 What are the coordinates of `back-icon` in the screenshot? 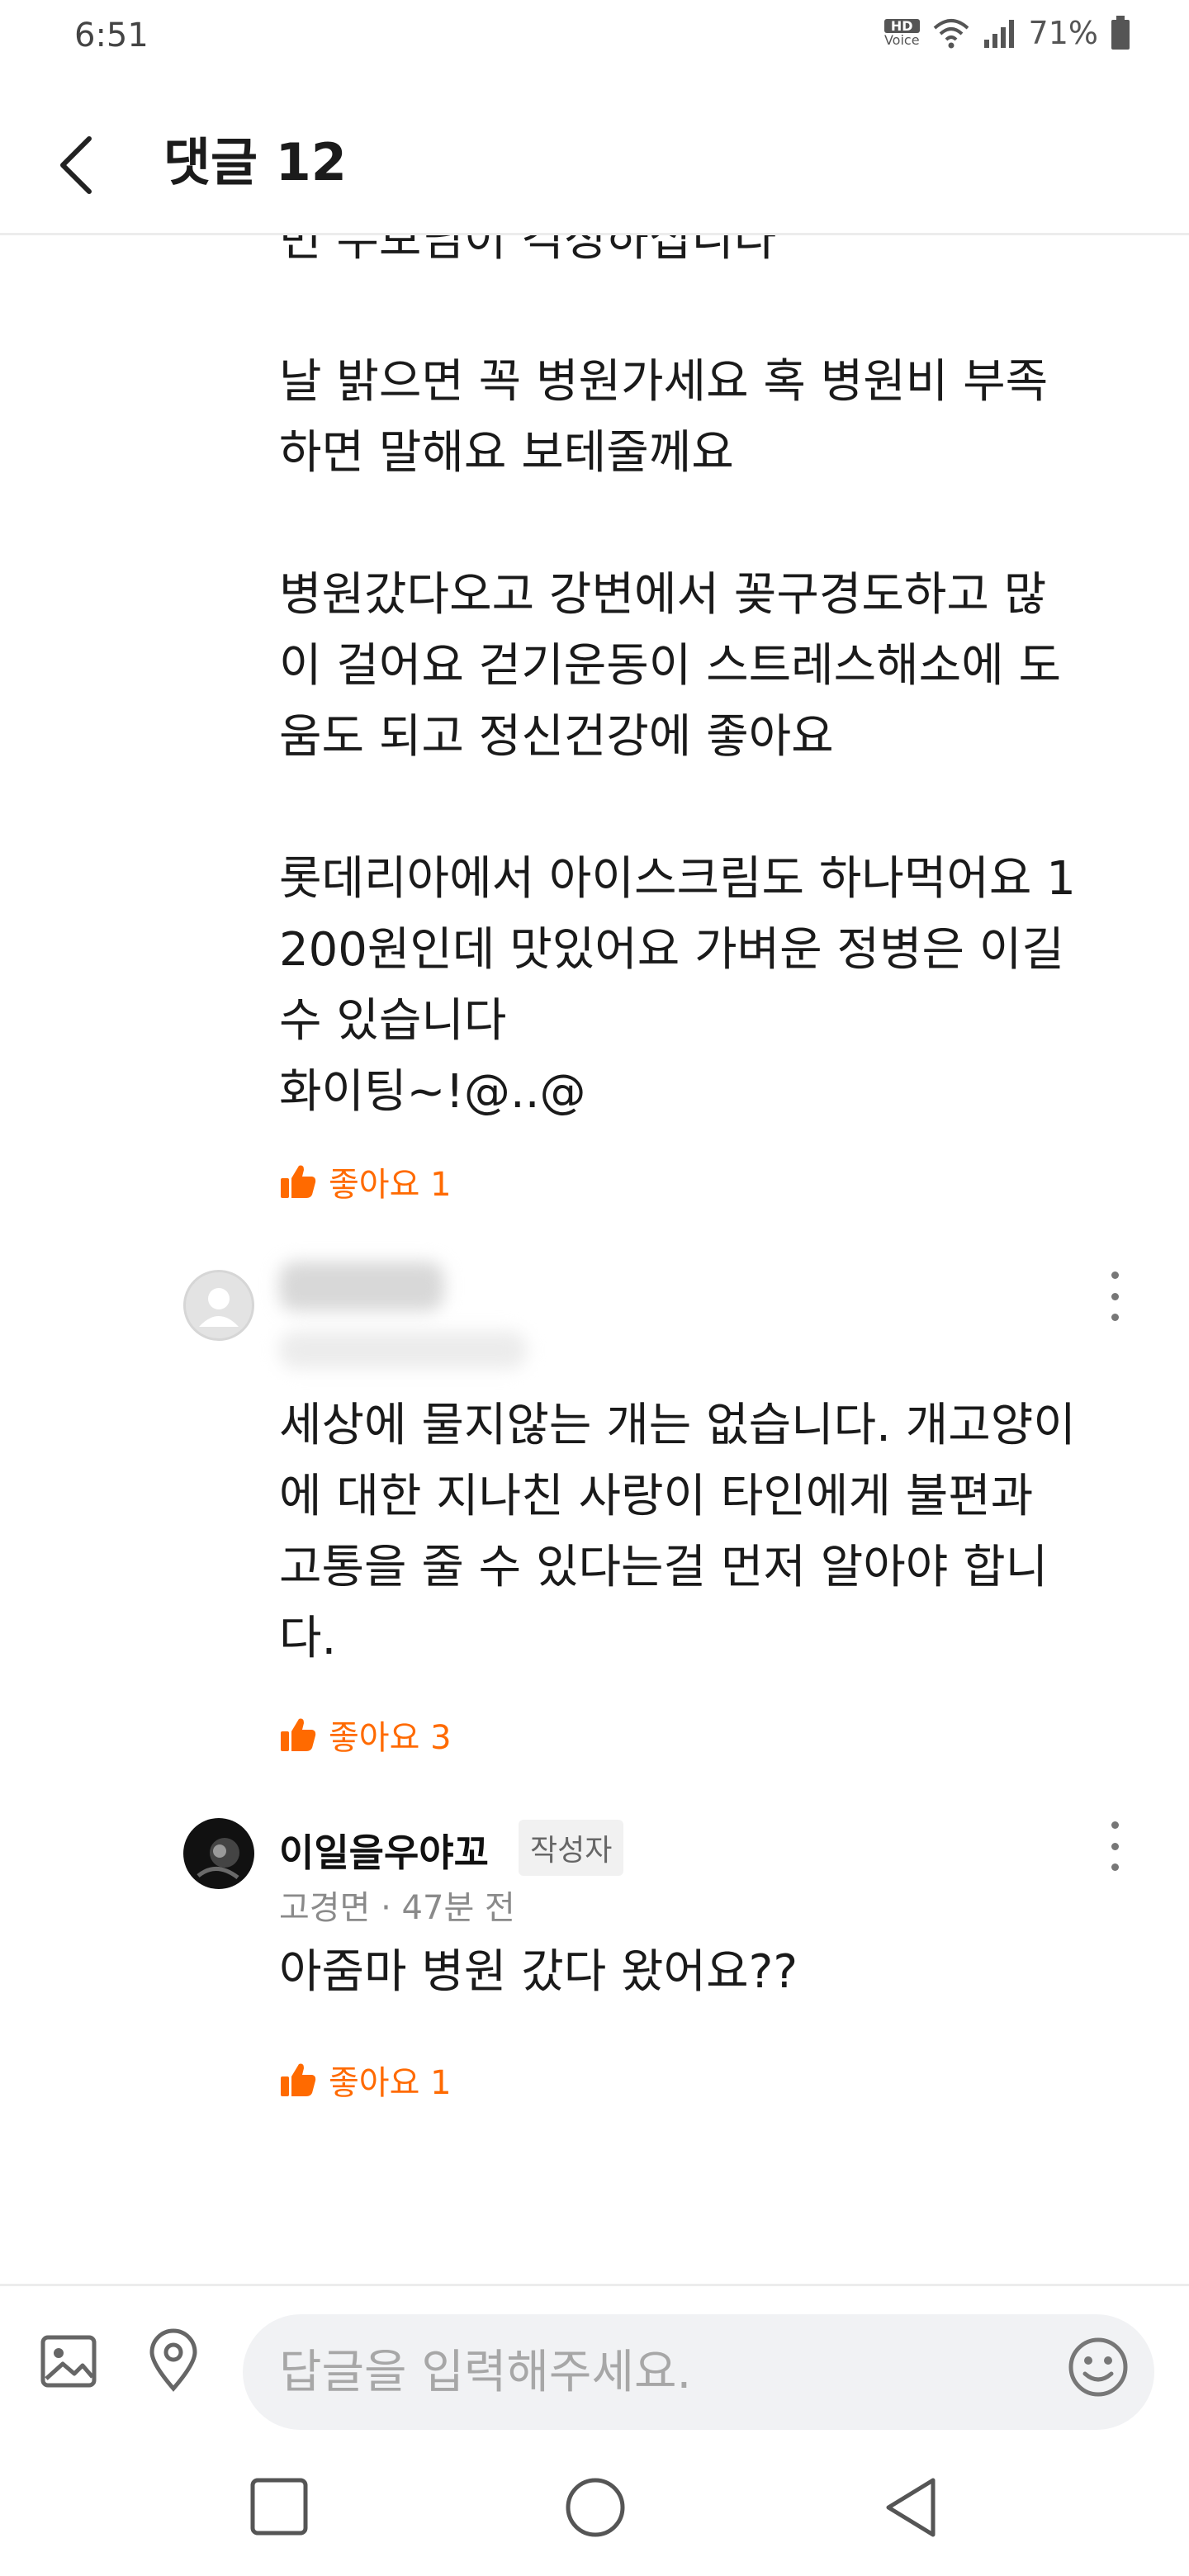 It's located at (79, 165).